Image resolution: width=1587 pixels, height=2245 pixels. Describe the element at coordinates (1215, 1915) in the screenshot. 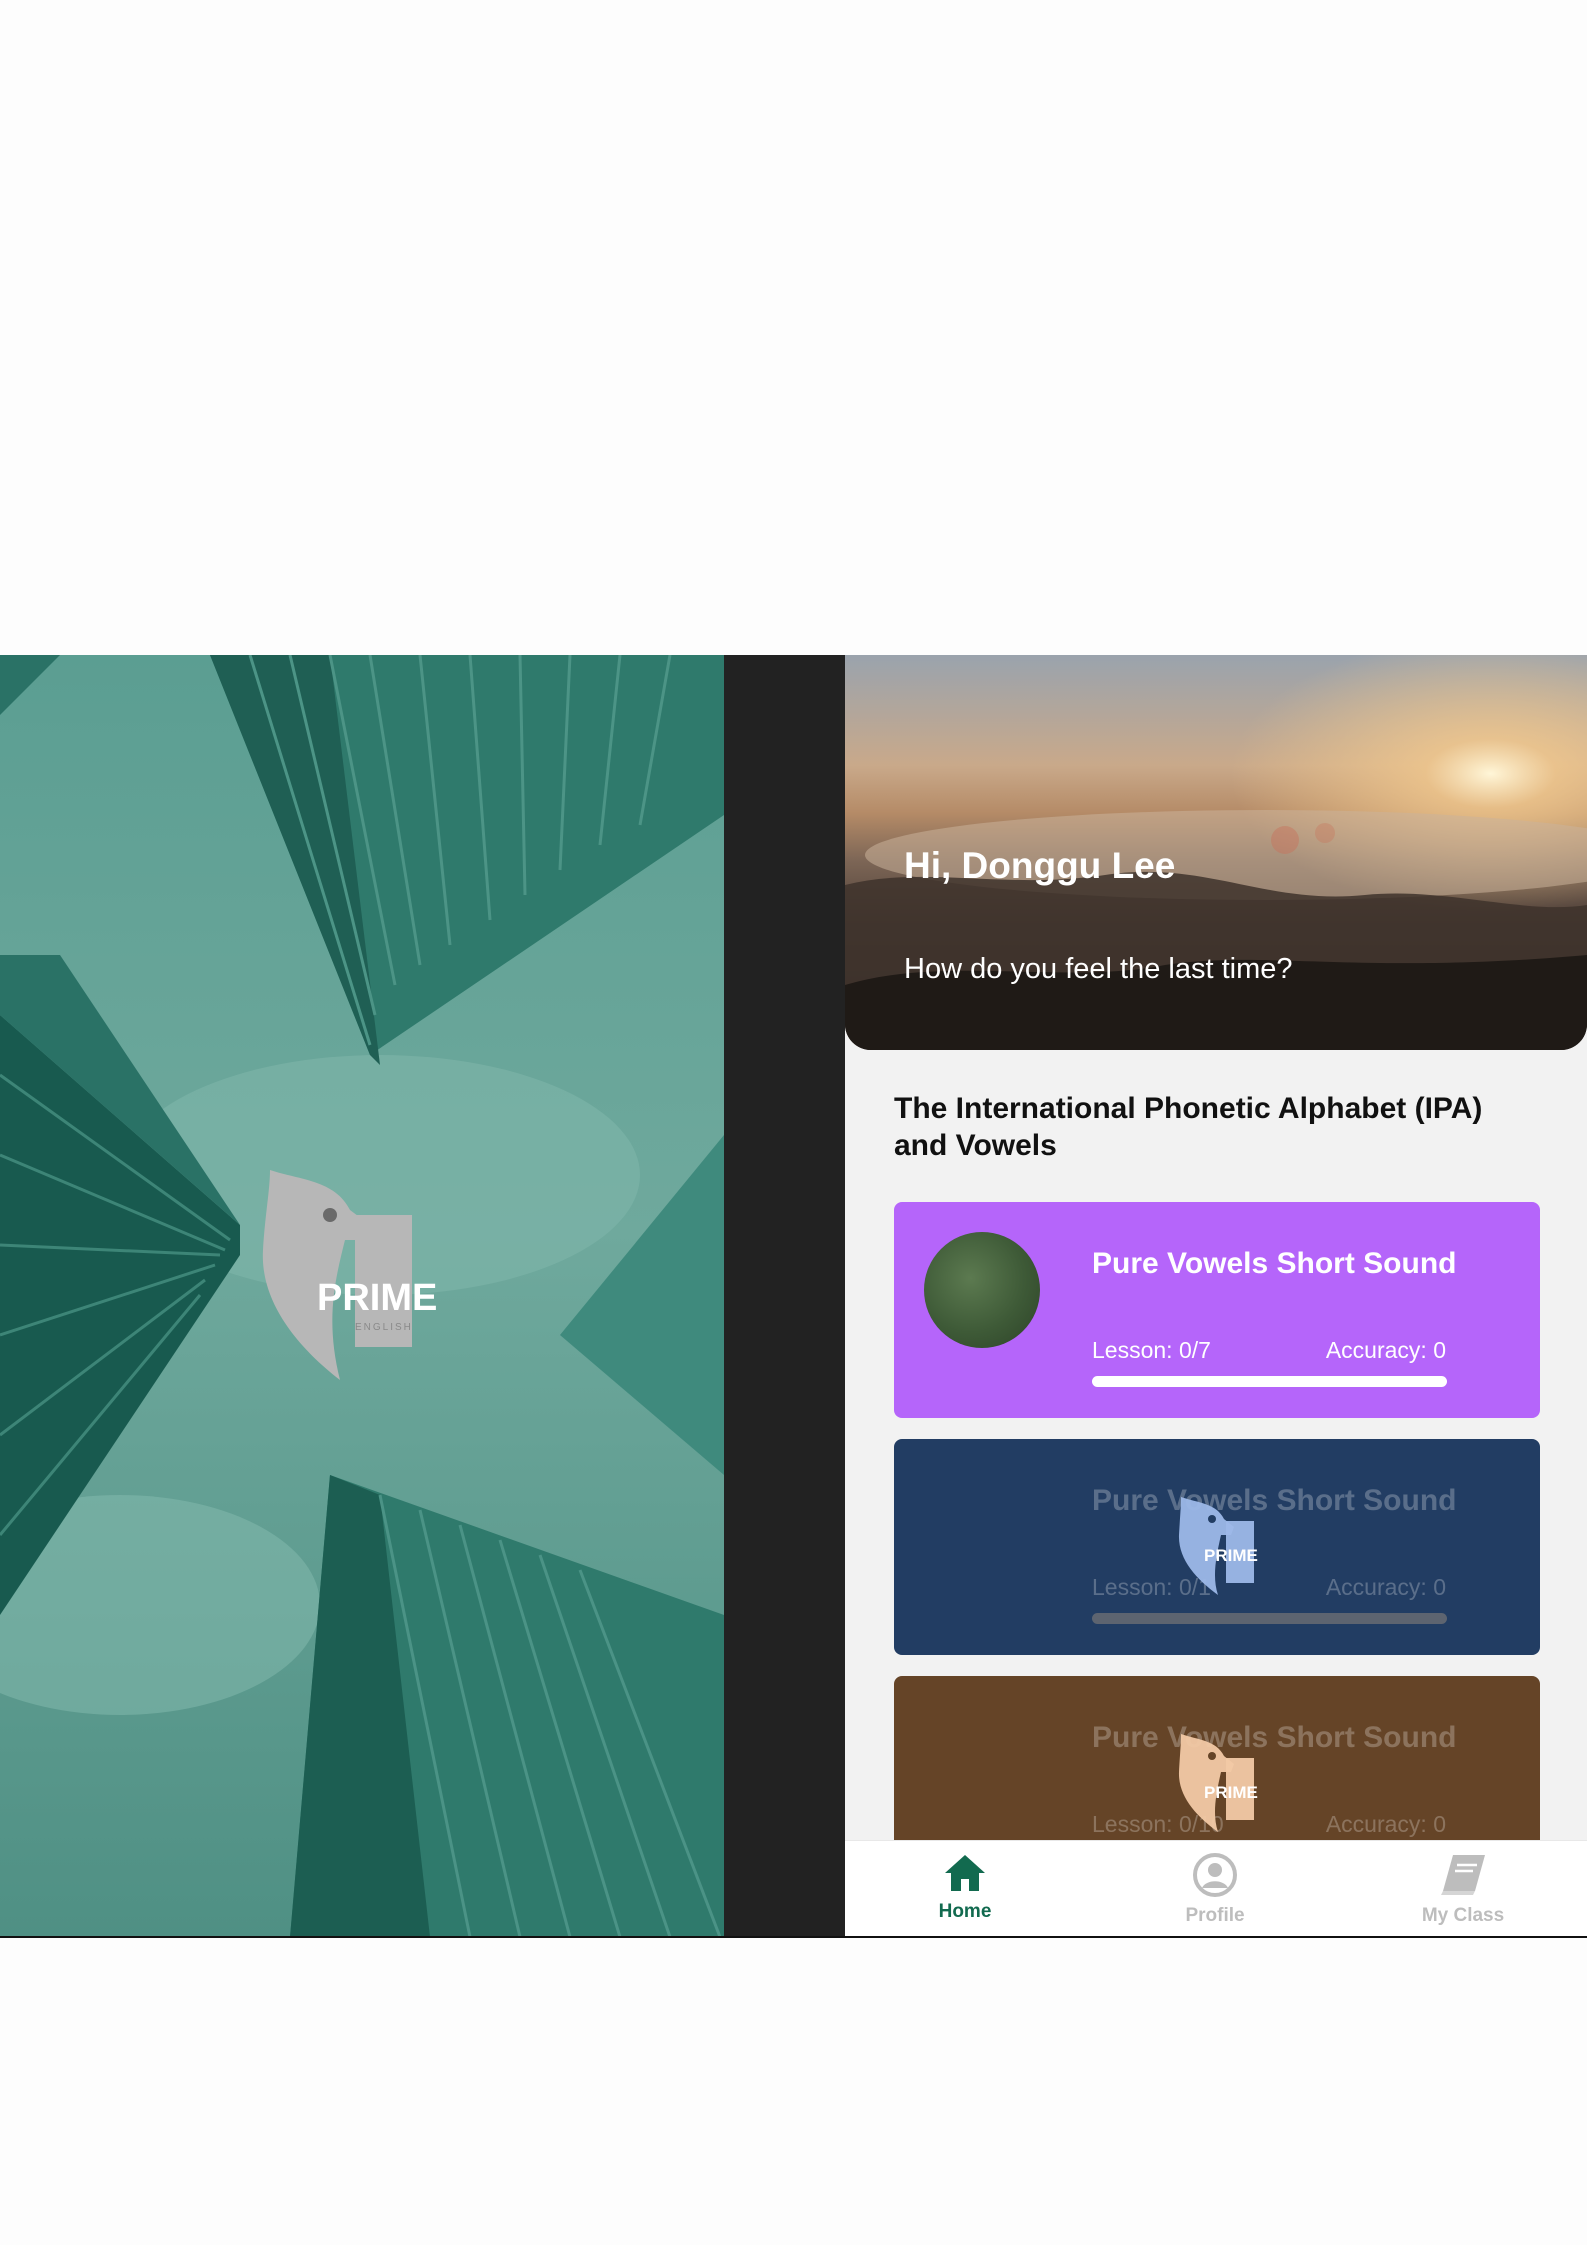

I see `nav-profile-label: Profile` at that location.